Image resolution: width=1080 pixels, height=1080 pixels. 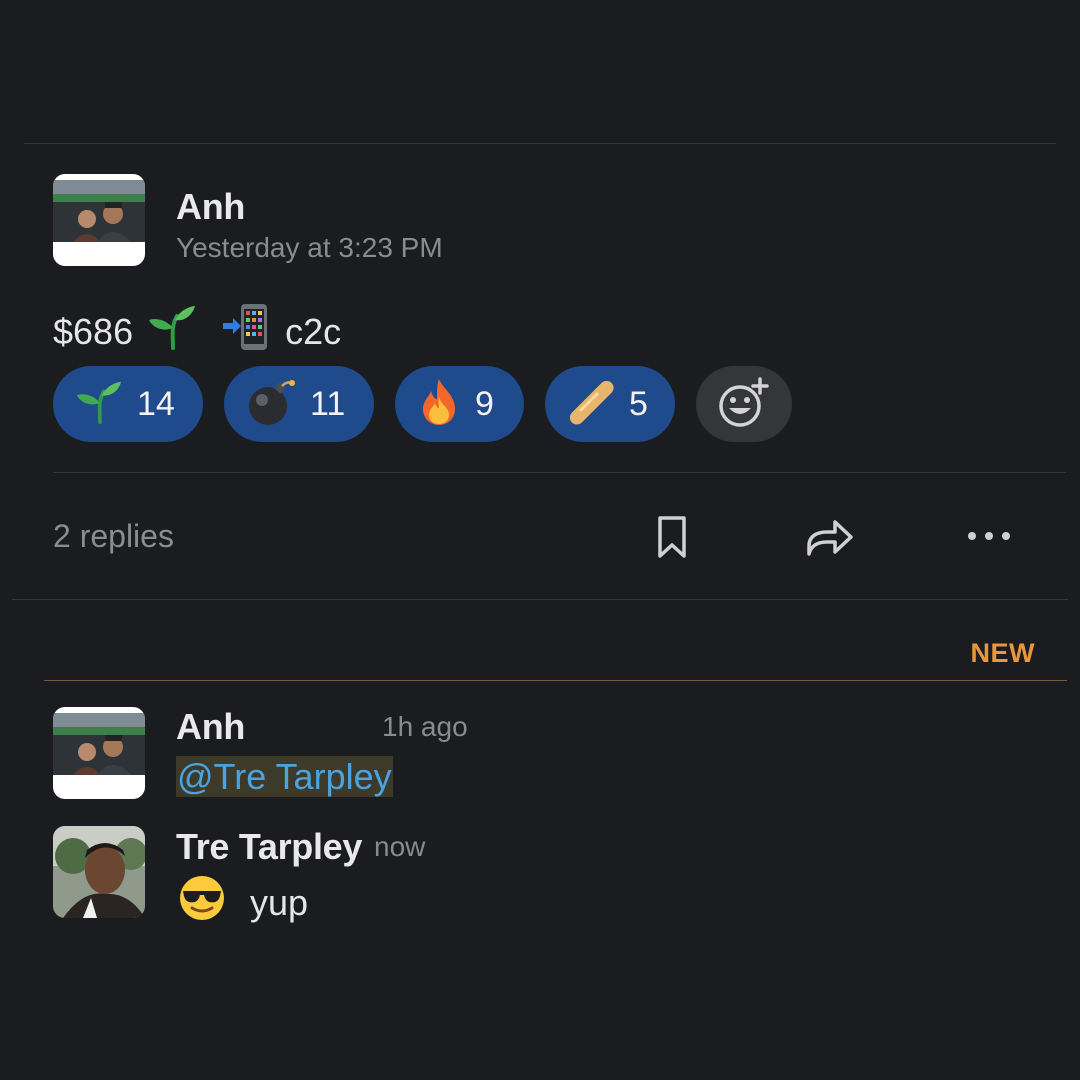 I want to click on reply-time: now, so click(x=400, y=846).